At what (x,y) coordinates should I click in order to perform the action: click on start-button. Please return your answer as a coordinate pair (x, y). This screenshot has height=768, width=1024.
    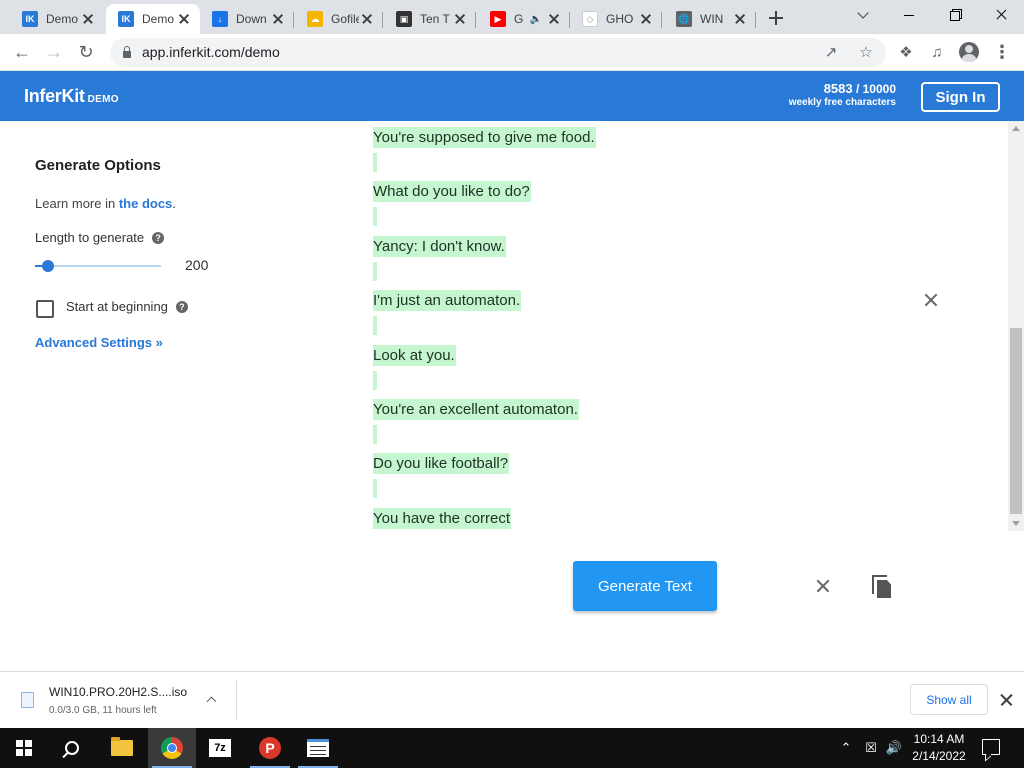
    Looking at the image, I should click on (24, 748).